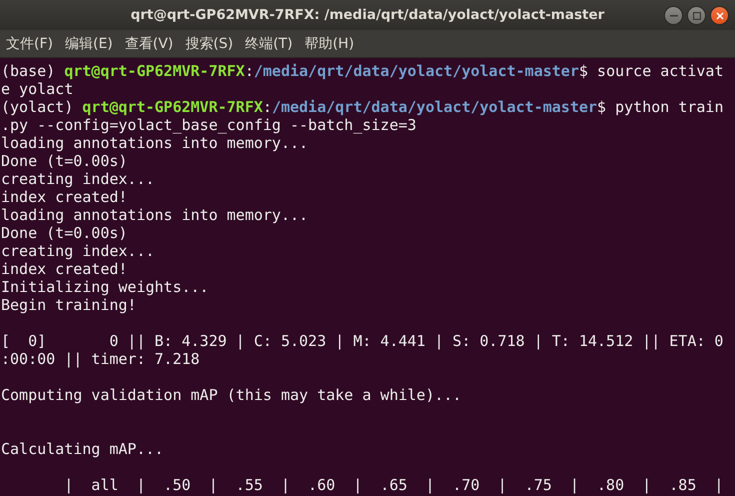 This screenshot has height=496, width=735. What do you see at coordinates (362, 341) in the screenshot?
I see `terminal-text: [ 0] 0 || B: 4.329 | C: 5.023 | M: 4.441 | S: 0.718 | T: 14.512 || ETA: 0` at bounding box center [362, 341].